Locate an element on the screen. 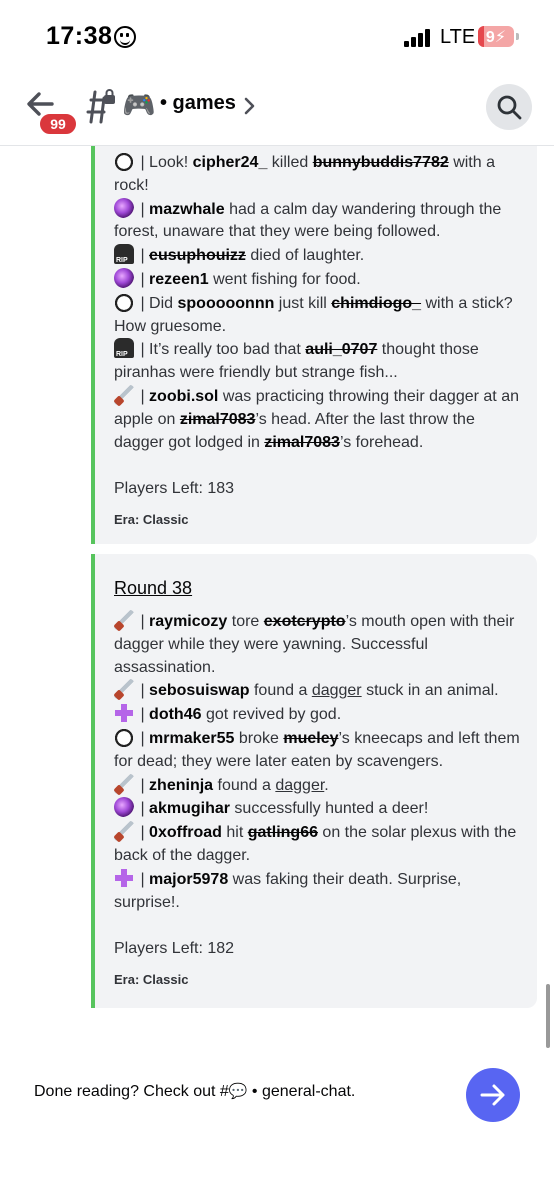  chevron-right-icon is located at coordinates (250, 106).